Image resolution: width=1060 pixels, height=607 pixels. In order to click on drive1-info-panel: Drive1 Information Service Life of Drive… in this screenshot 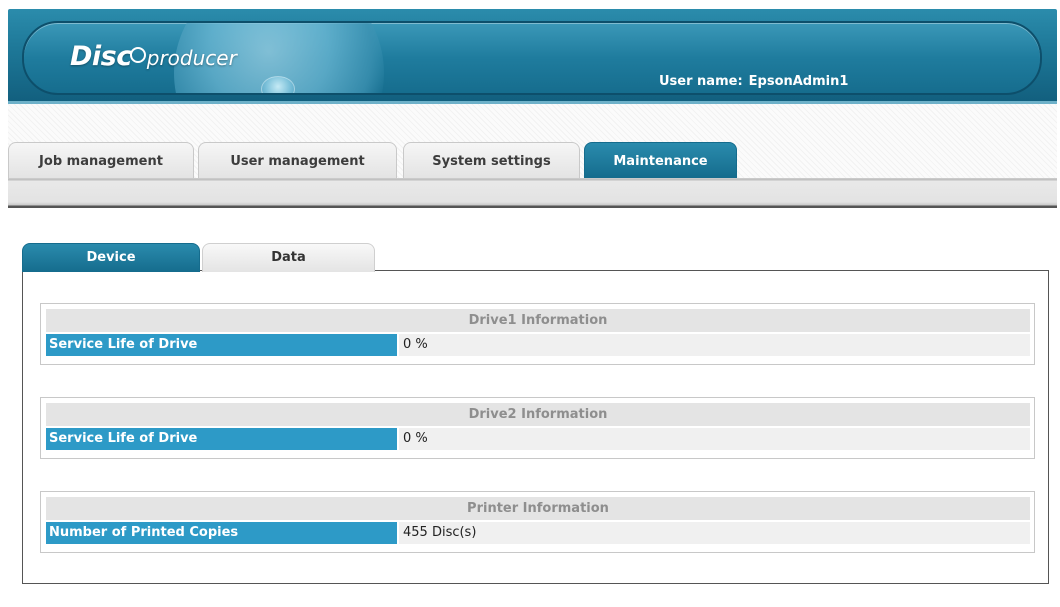, I will do `click(537, 334)`.